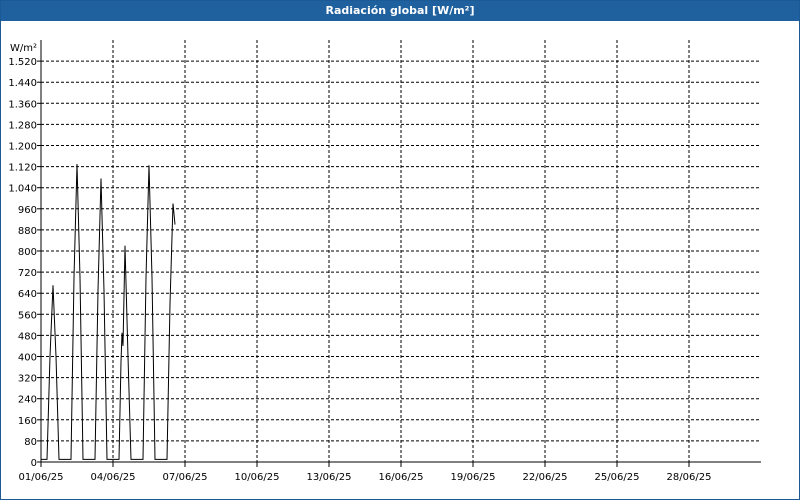 Image resolution: width=800 pixels, height=500 pixels. Describe the element at coordinates (27, 252) in the screenshot. I see `y-tick-label: 800` at that location.